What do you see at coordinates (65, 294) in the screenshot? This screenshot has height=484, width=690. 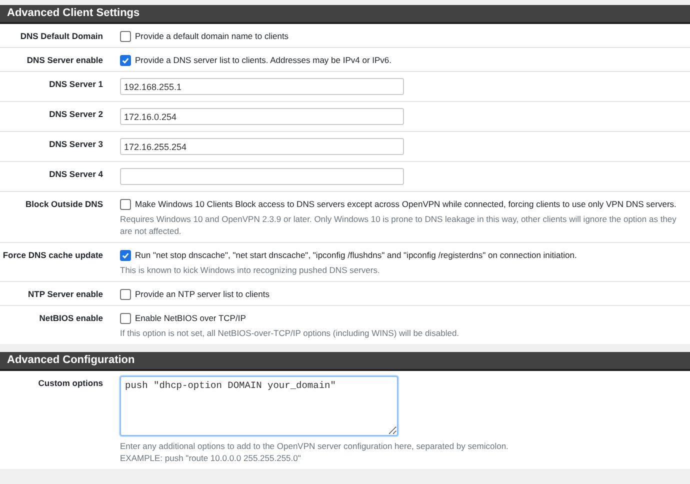 I see `field-label: NTP Server enable` at bounding box center [65, 294].